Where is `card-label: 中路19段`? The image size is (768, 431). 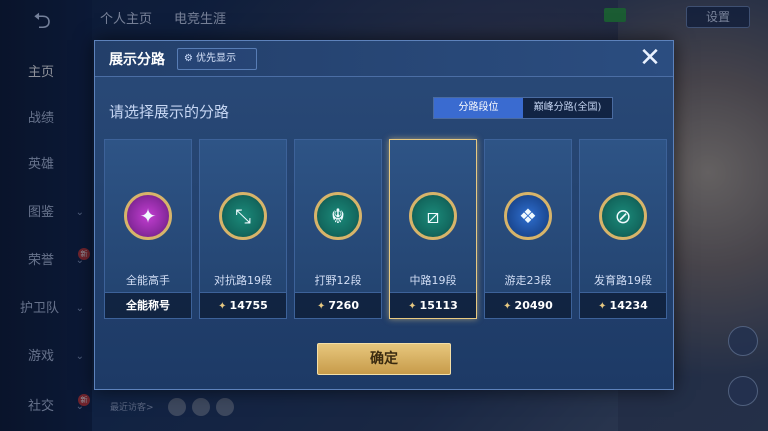 card-label: 中路19段 is located at coordinates (433, 280).